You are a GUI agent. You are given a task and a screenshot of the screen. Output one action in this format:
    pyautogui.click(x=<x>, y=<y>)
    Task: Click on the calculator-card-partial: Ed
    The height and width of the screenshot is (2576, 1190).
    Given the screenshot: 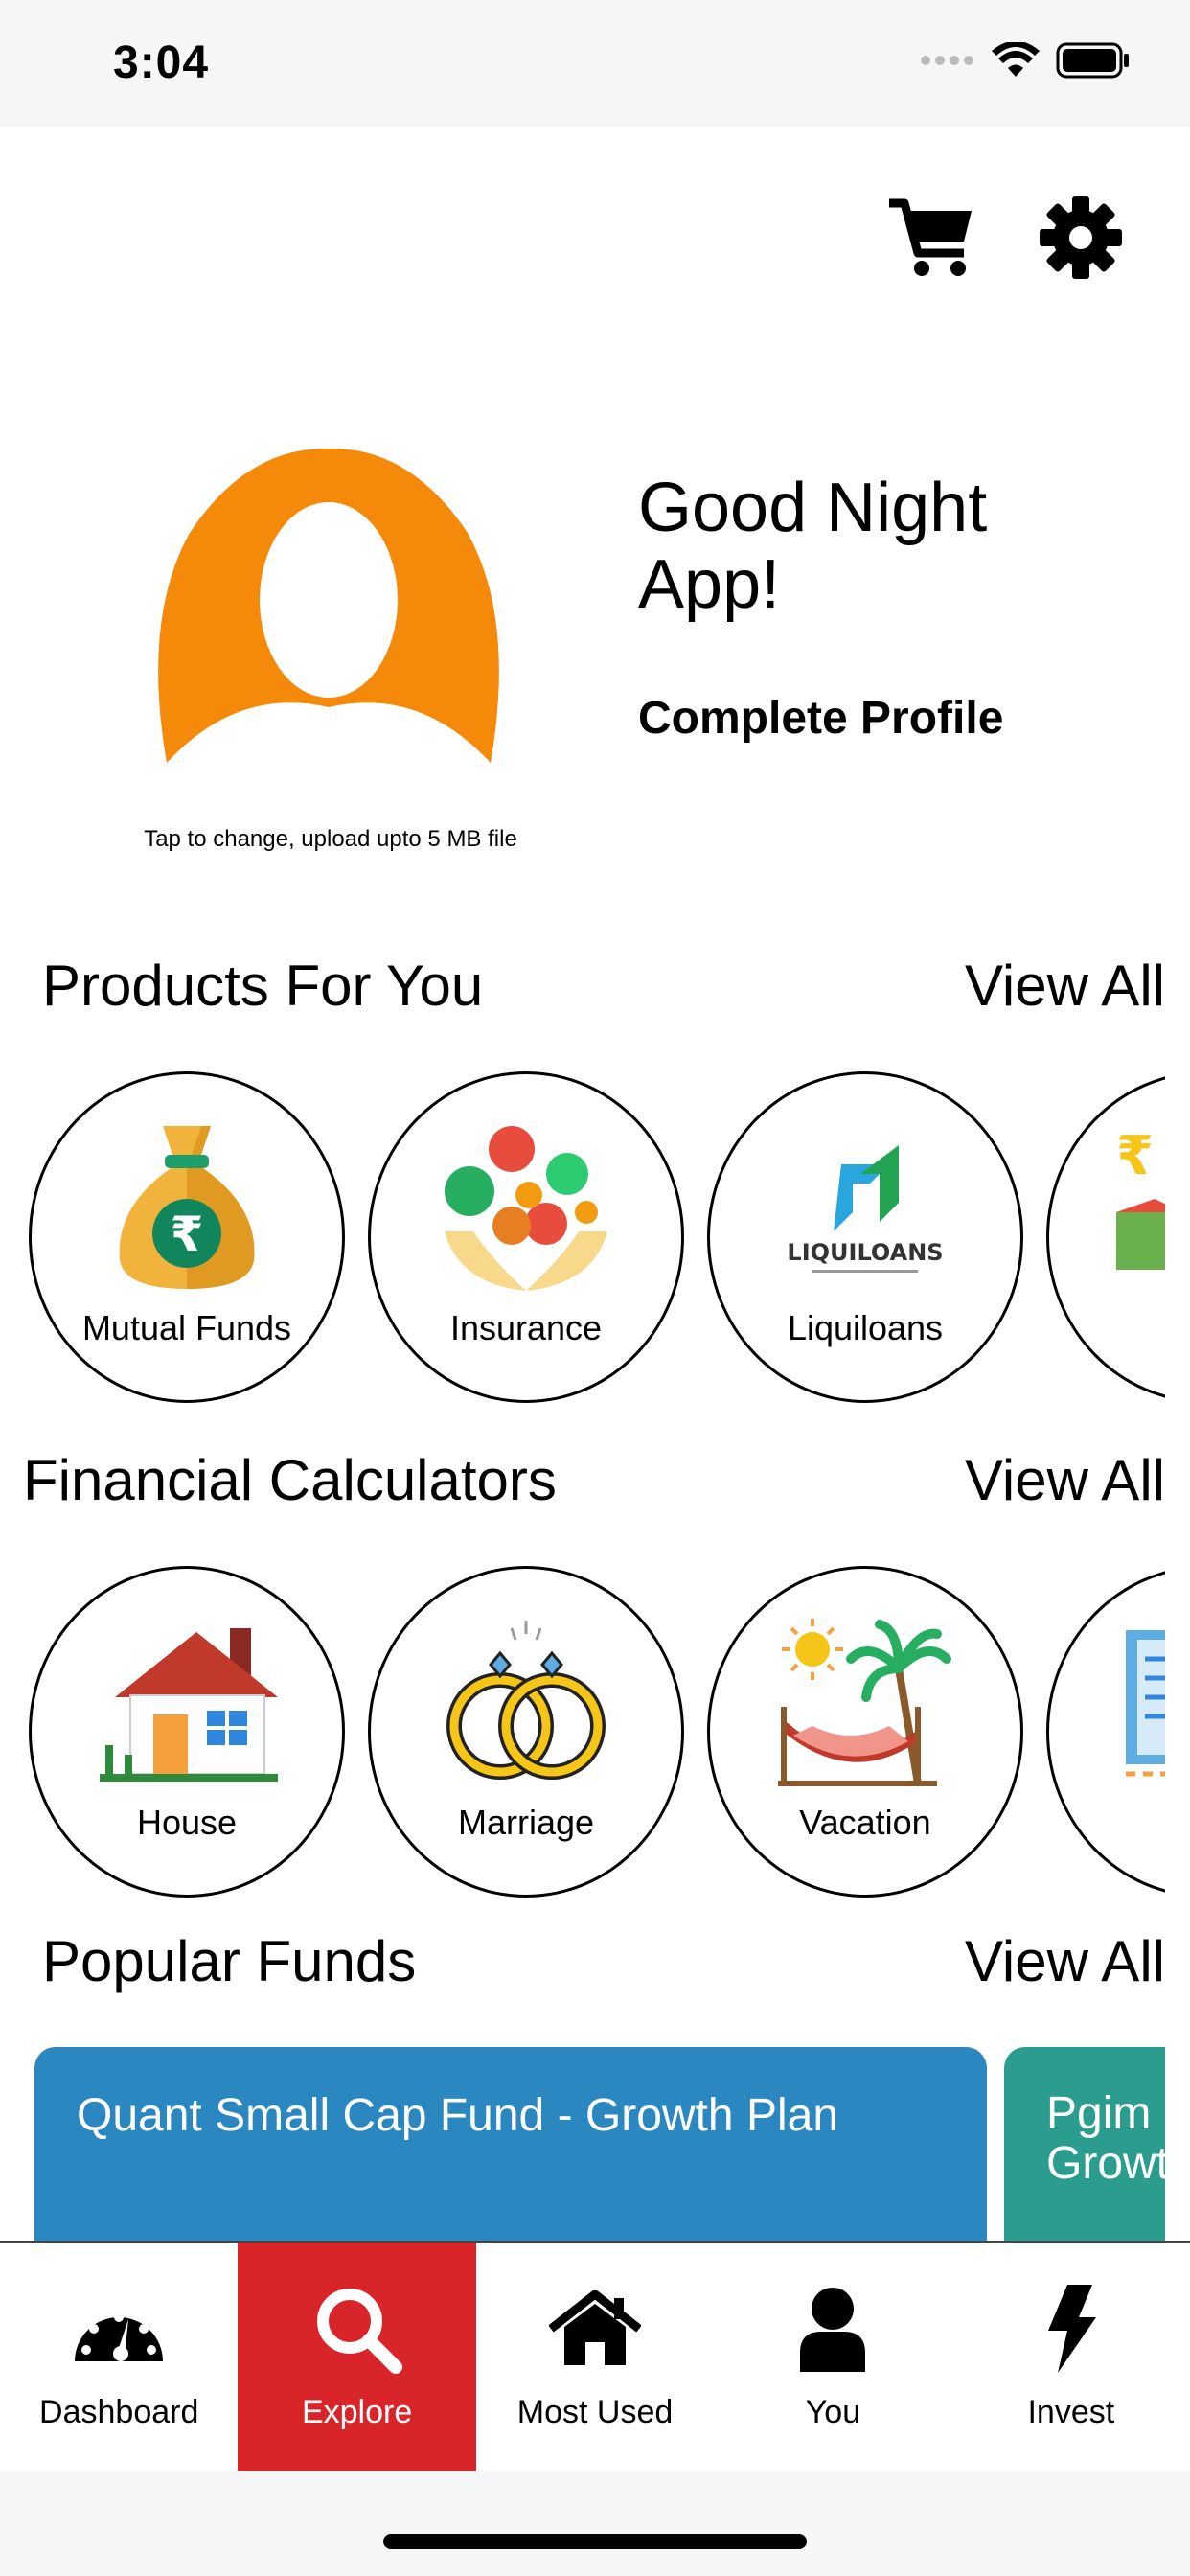 What is the action you would take?
    pyautogui.click(x=1105, y=1732)
    